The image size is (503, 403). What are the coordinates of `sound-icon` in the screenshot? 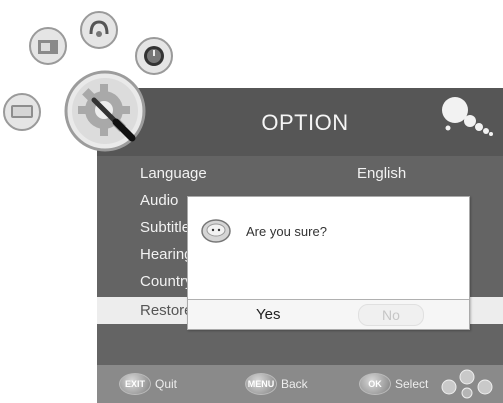 It's located at (99, 30).